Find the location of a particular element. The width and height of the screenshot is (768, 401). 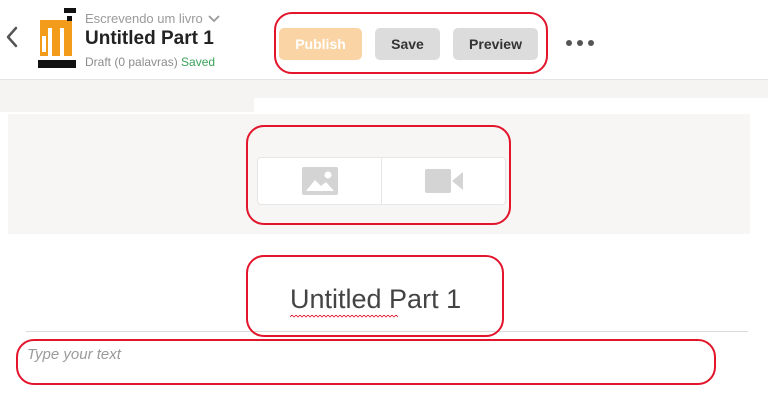

background-strip is located at coordinates (127, 105).